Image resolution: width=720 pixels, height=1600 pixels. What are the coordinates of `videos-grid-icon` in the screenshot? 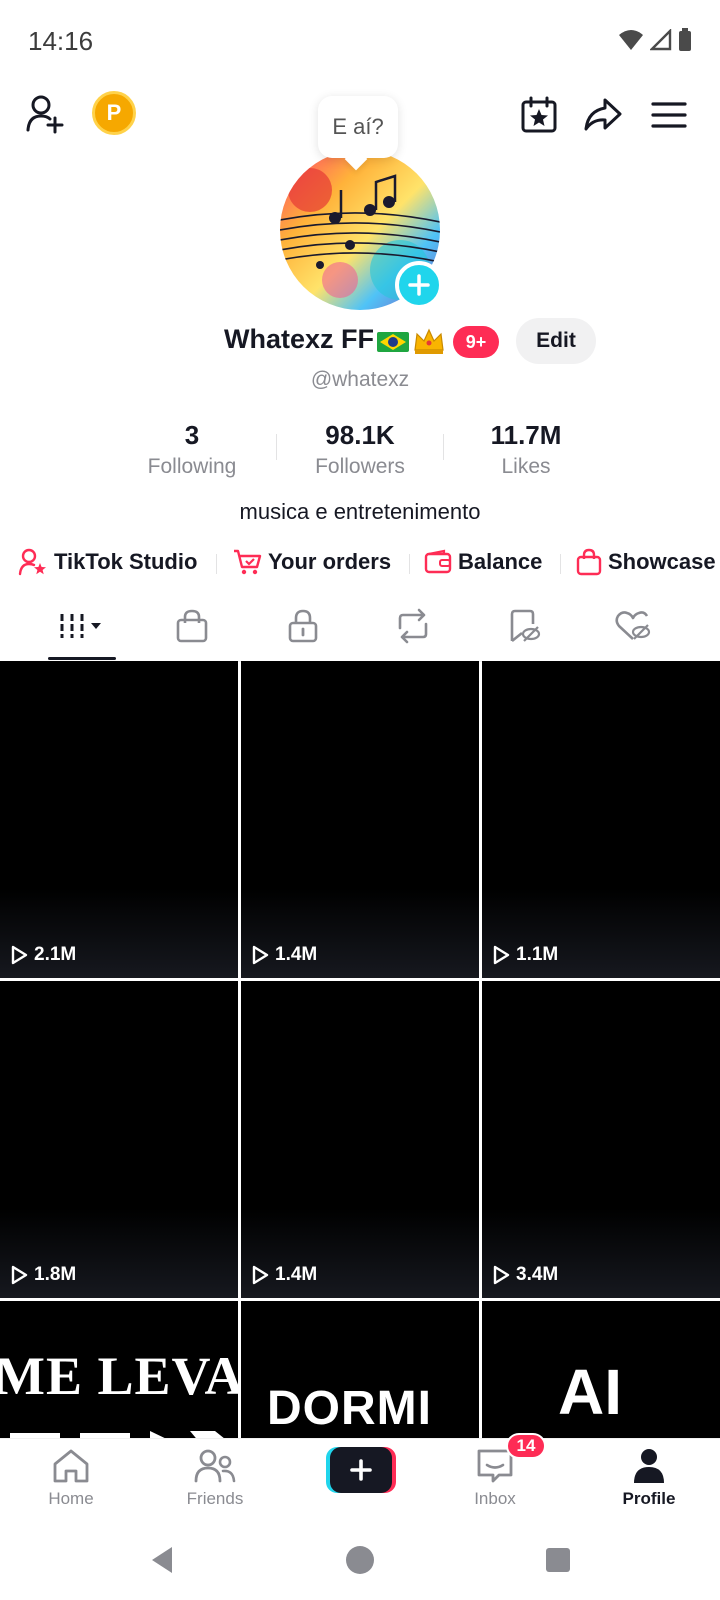 It's located at (80, 626).